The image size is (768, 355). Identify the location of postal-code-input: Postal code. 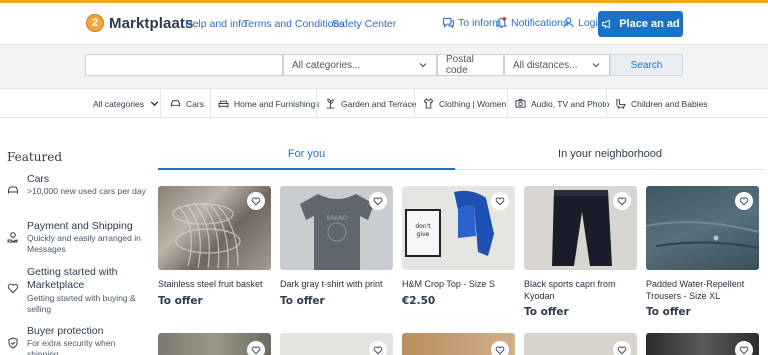
(470, 65).